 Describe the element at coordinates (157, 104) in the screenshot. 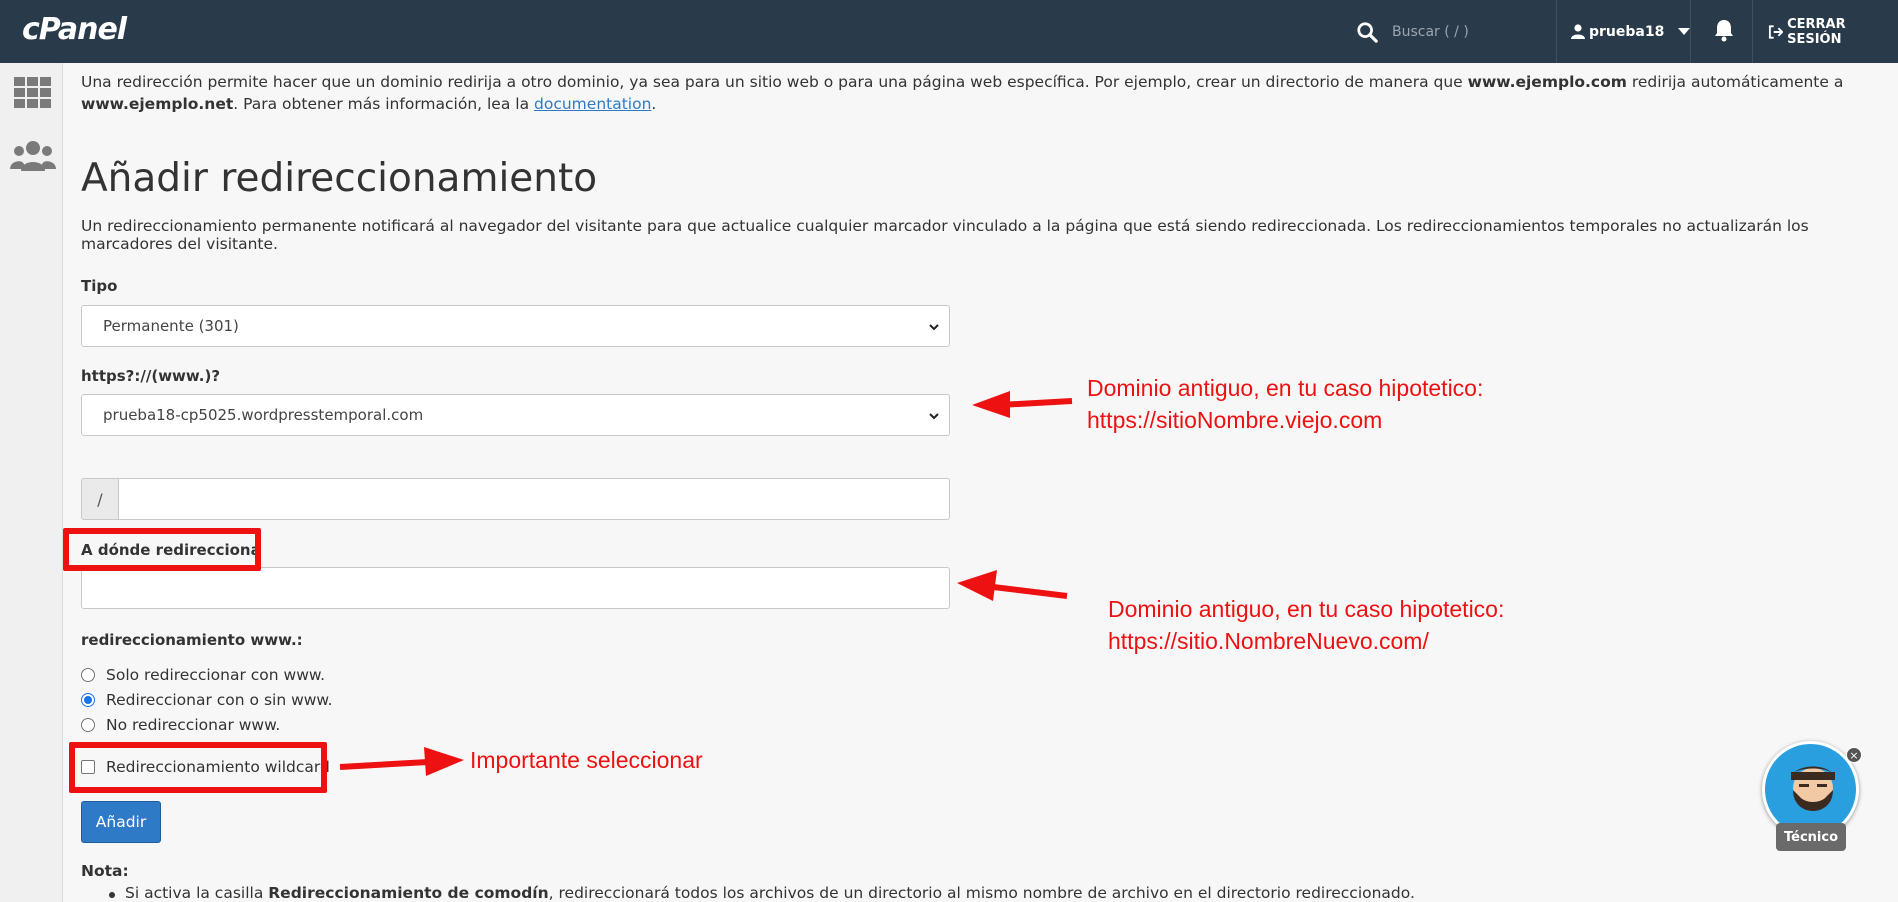

I see `intro-example-domain: www.ejemplo.net` at that location.